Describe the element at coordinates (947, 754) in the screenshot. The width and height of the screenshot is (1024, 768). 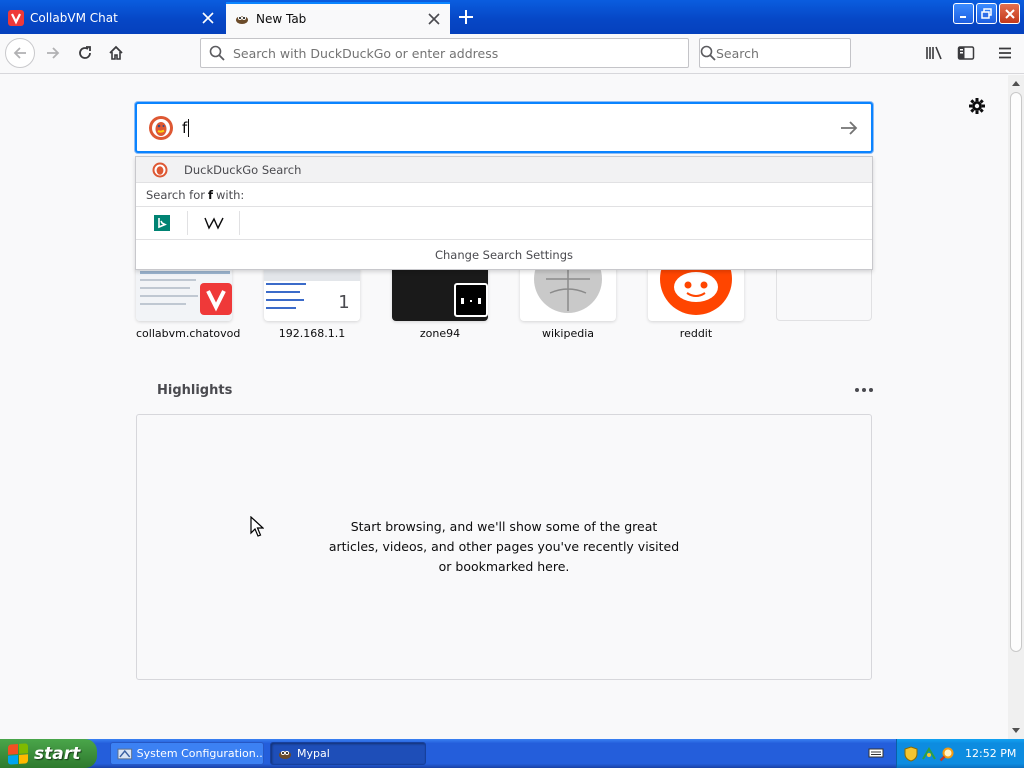
I see `magnifier-icon` at that location.